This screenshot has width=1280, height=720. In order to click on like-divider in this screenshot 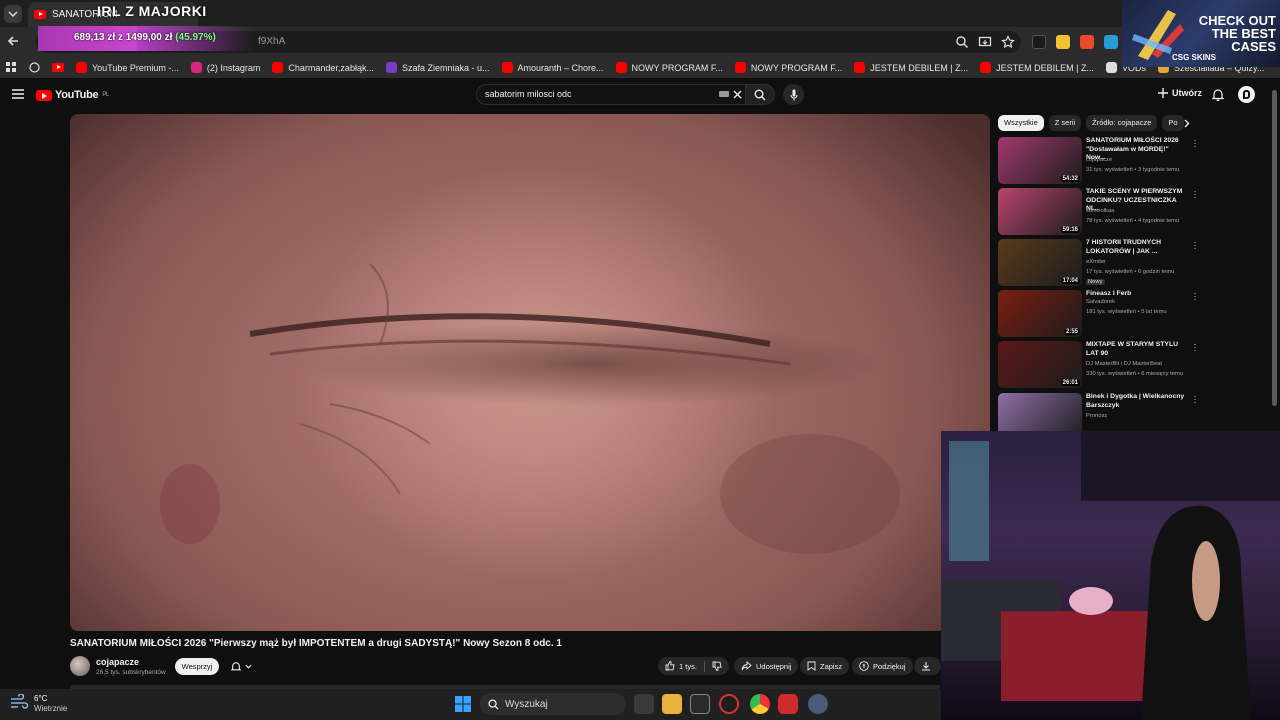, I will do `click(704, 666)`.